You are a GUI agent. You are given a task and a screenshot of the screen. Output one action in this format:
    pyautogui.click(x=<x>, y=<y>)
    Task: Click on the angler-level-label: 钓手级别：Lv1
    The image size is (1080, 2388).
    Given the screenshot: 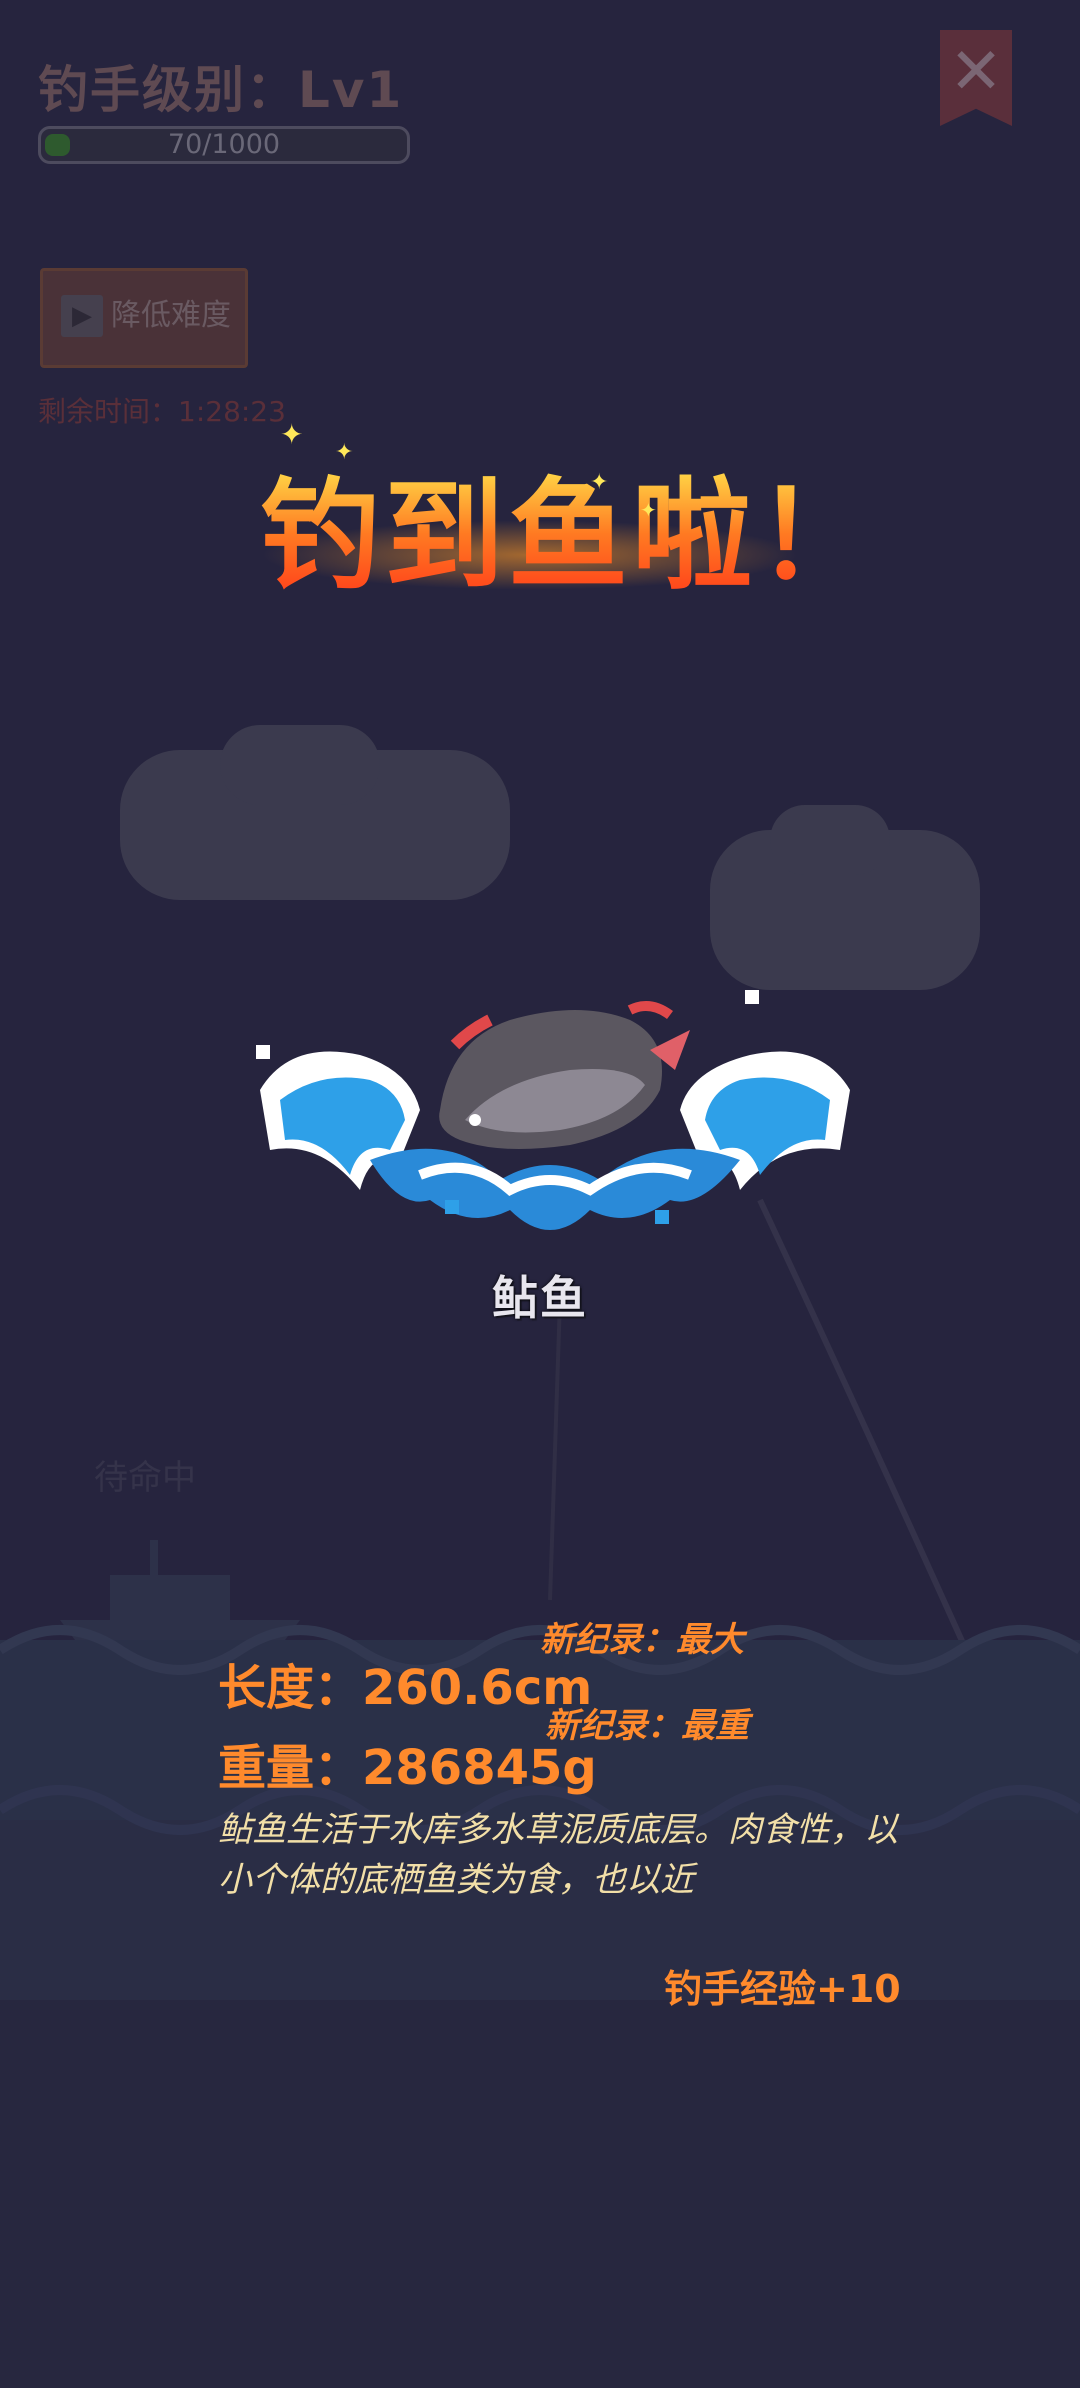 What is the action you would take?
    pyautogui.click(x=221, y=90)
    